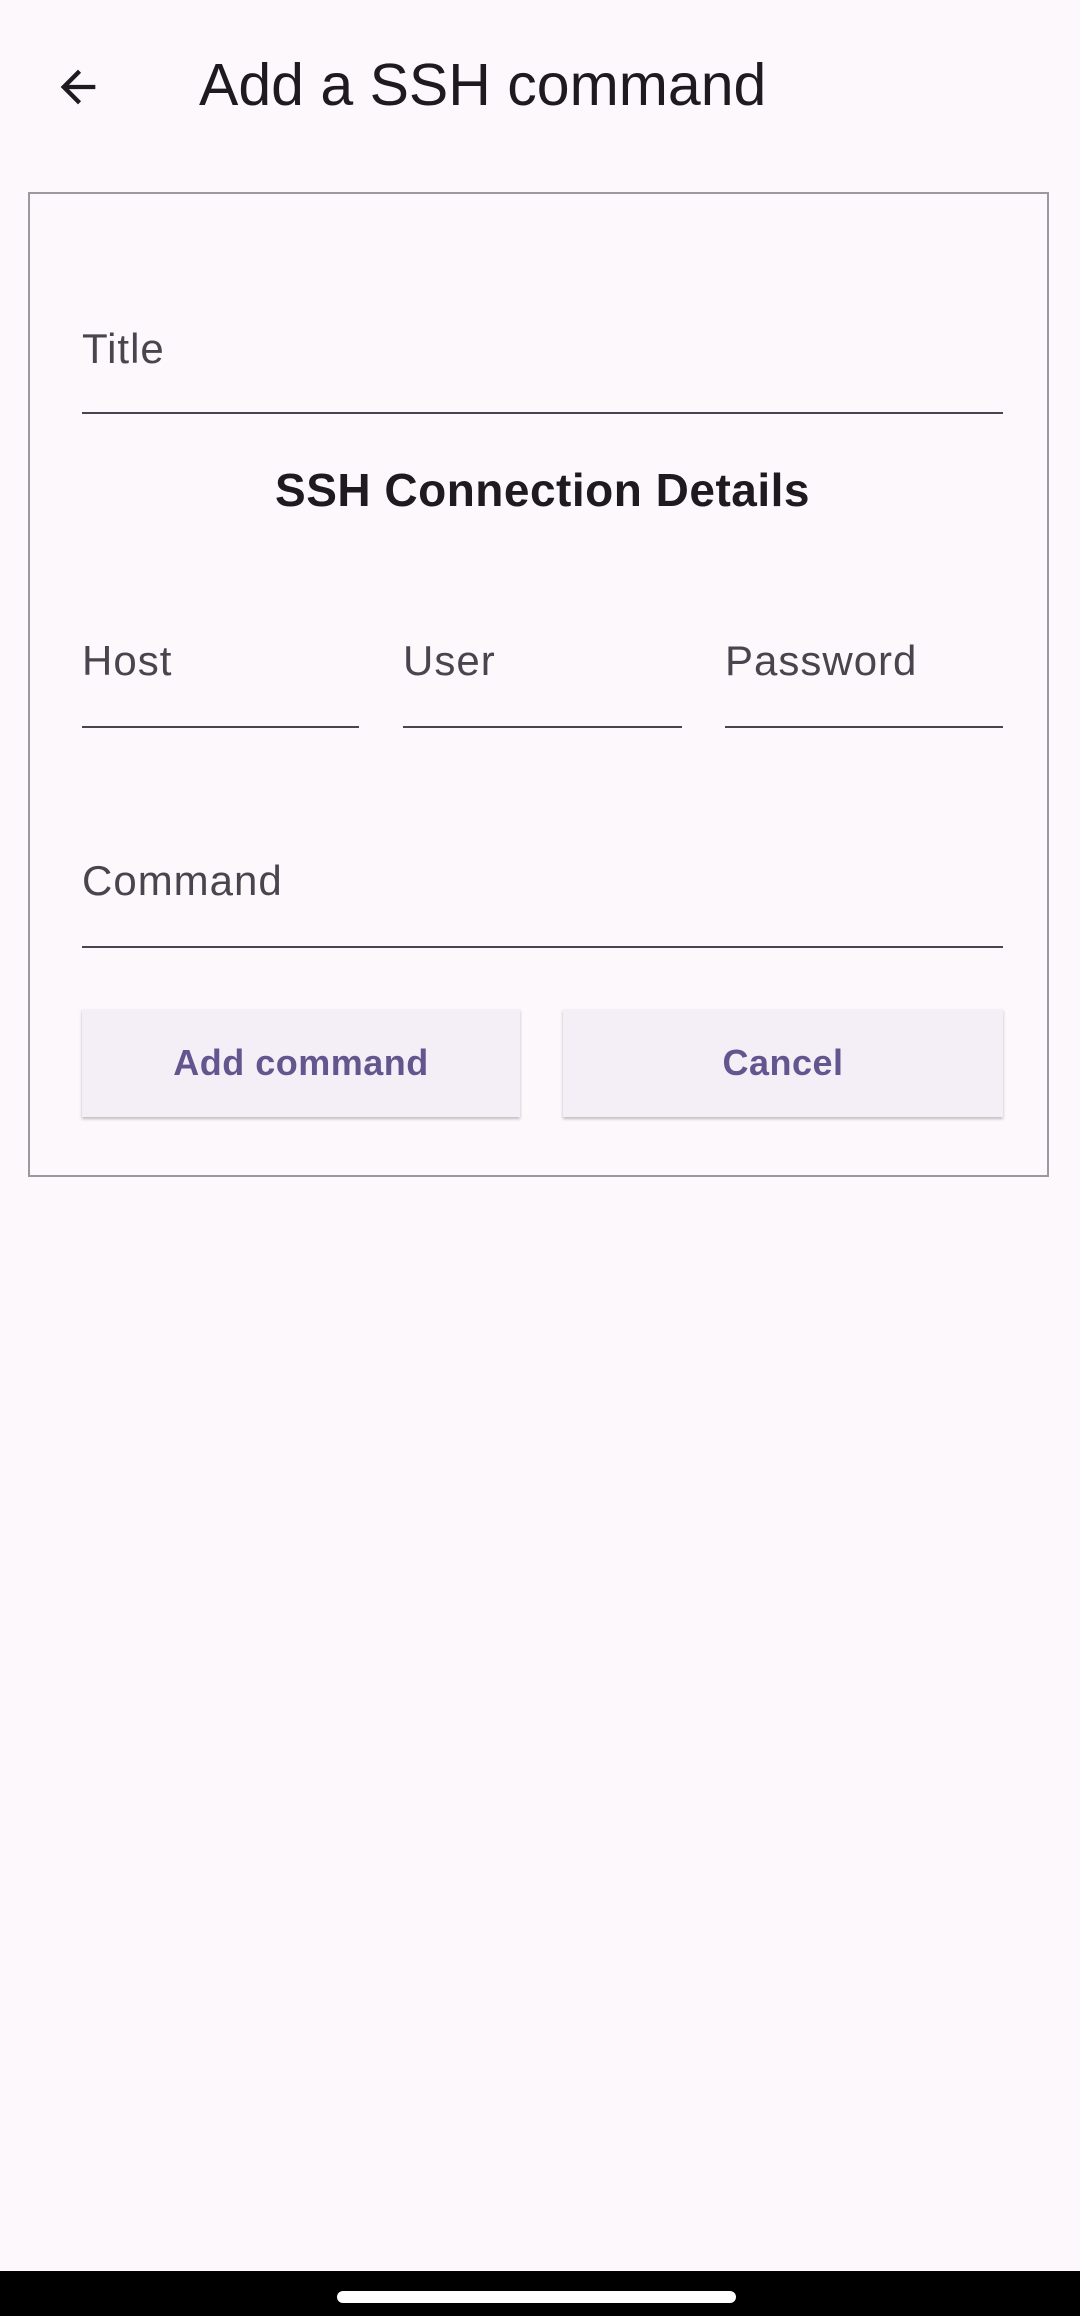 Image resolution: width=1080 pixels, height=2316 pixels. I want to click on ssh-connection-details-heading: SSH Connection Details, so click(542, 490).